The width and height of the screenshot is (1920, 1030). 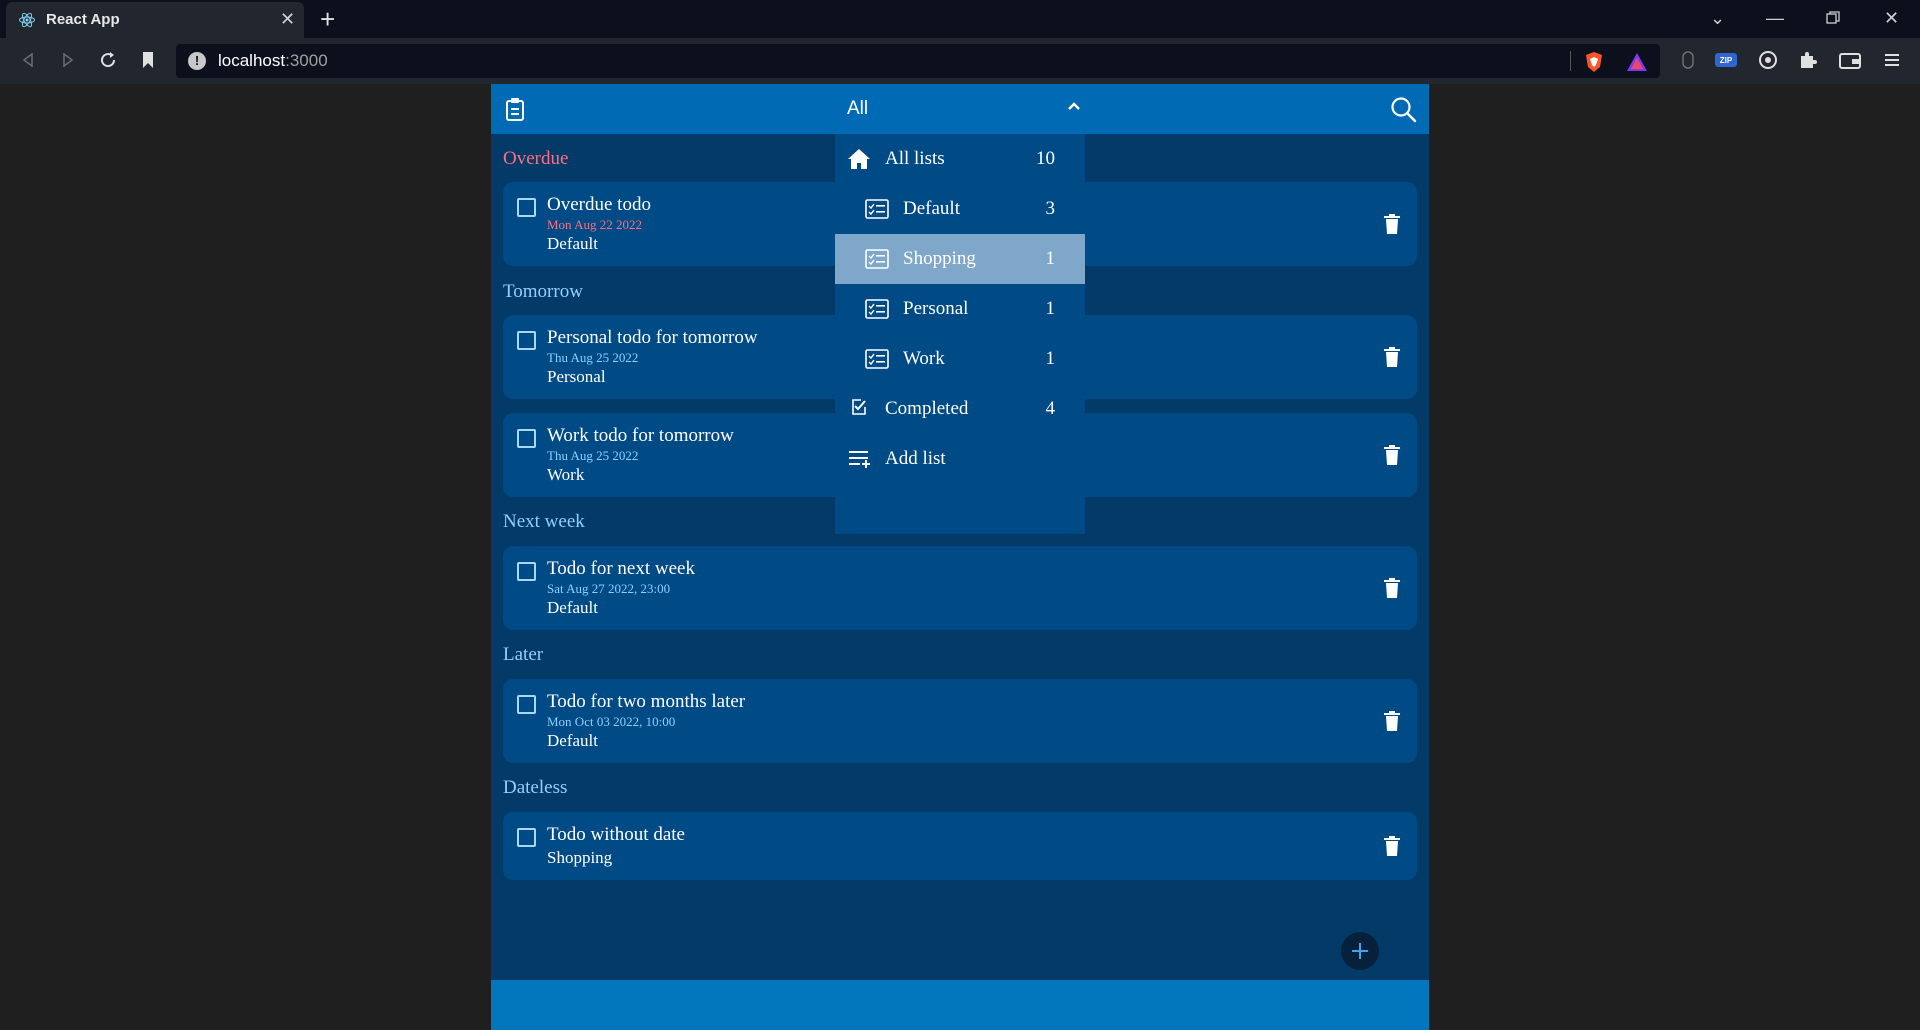 What do you see at coordinates (859, 459) in the screenshot?
I see `add-list-icon` at bounding box center [859, 459].